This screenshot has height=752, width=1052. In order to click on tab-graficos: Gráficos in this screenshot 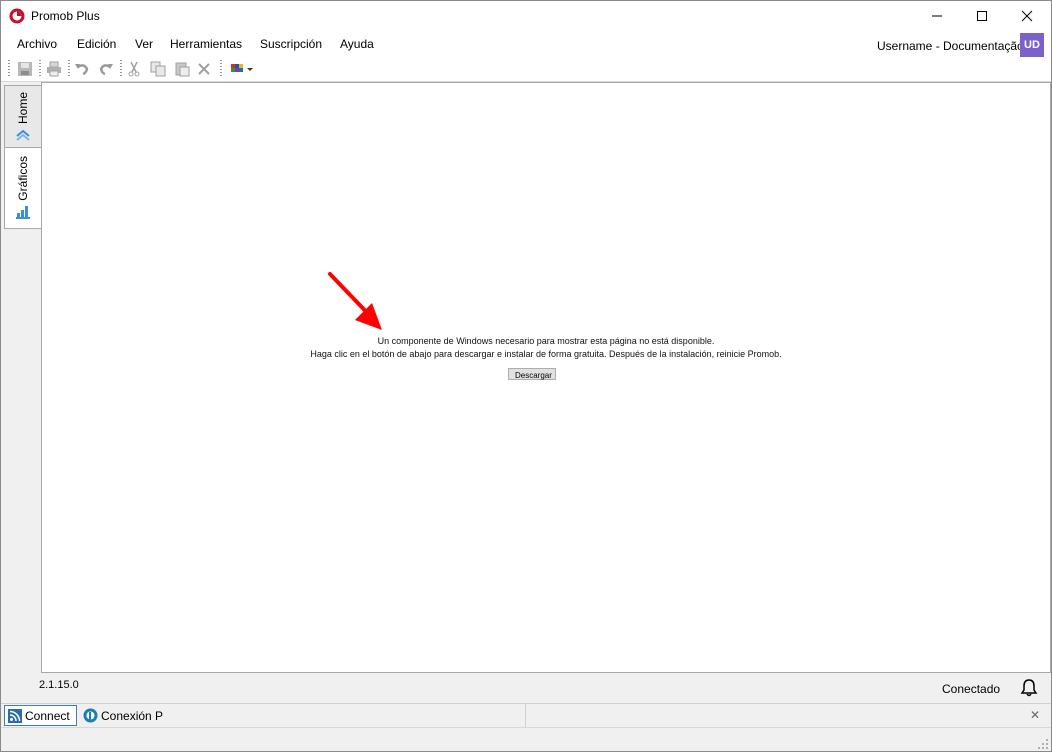, I will do `click(23, 188)`.